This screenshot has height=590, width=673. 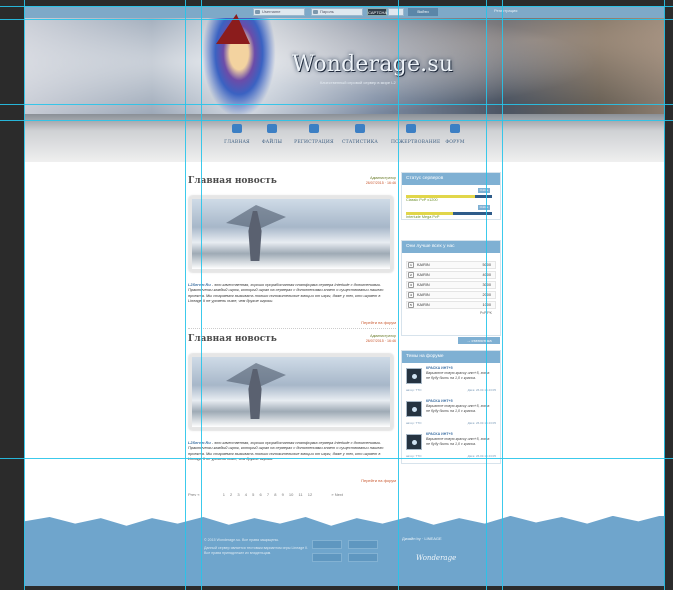 What do you see at coordinates (272, 128) in the screenshot?
I see `files-icon` at bounding box center [272, 128].